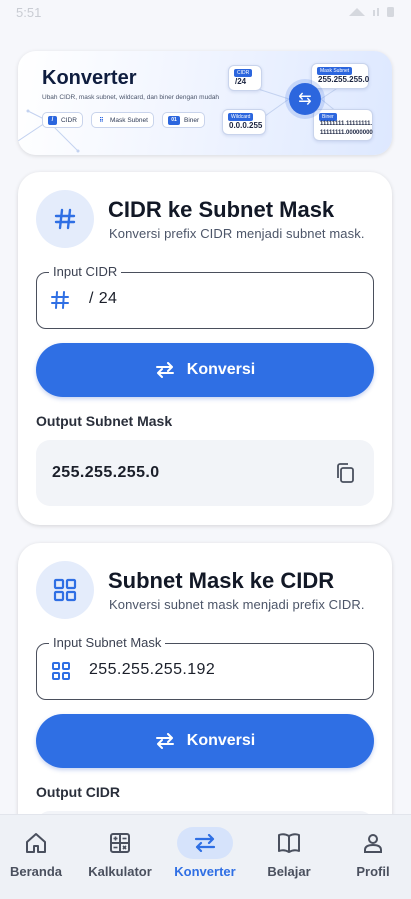 The width and height of the screenshot is (411, 899). I want to click on nav-label: Kalkulator, so click(120, 871).